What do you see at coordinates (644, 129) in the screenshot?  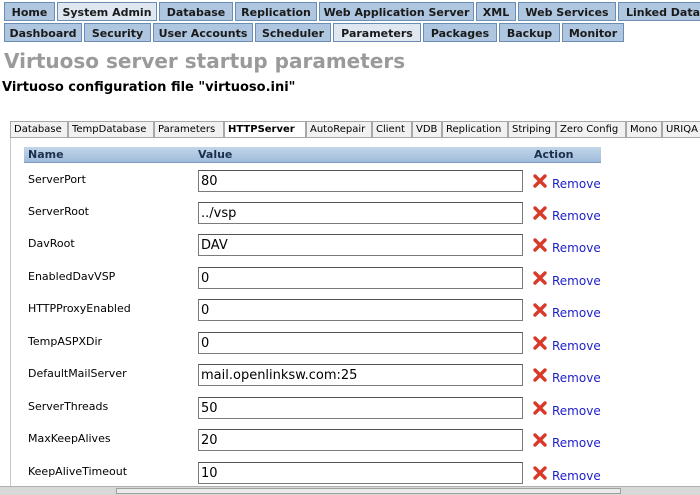 I see `section-tab-mono: Mono` at bounding box center [644, 129].